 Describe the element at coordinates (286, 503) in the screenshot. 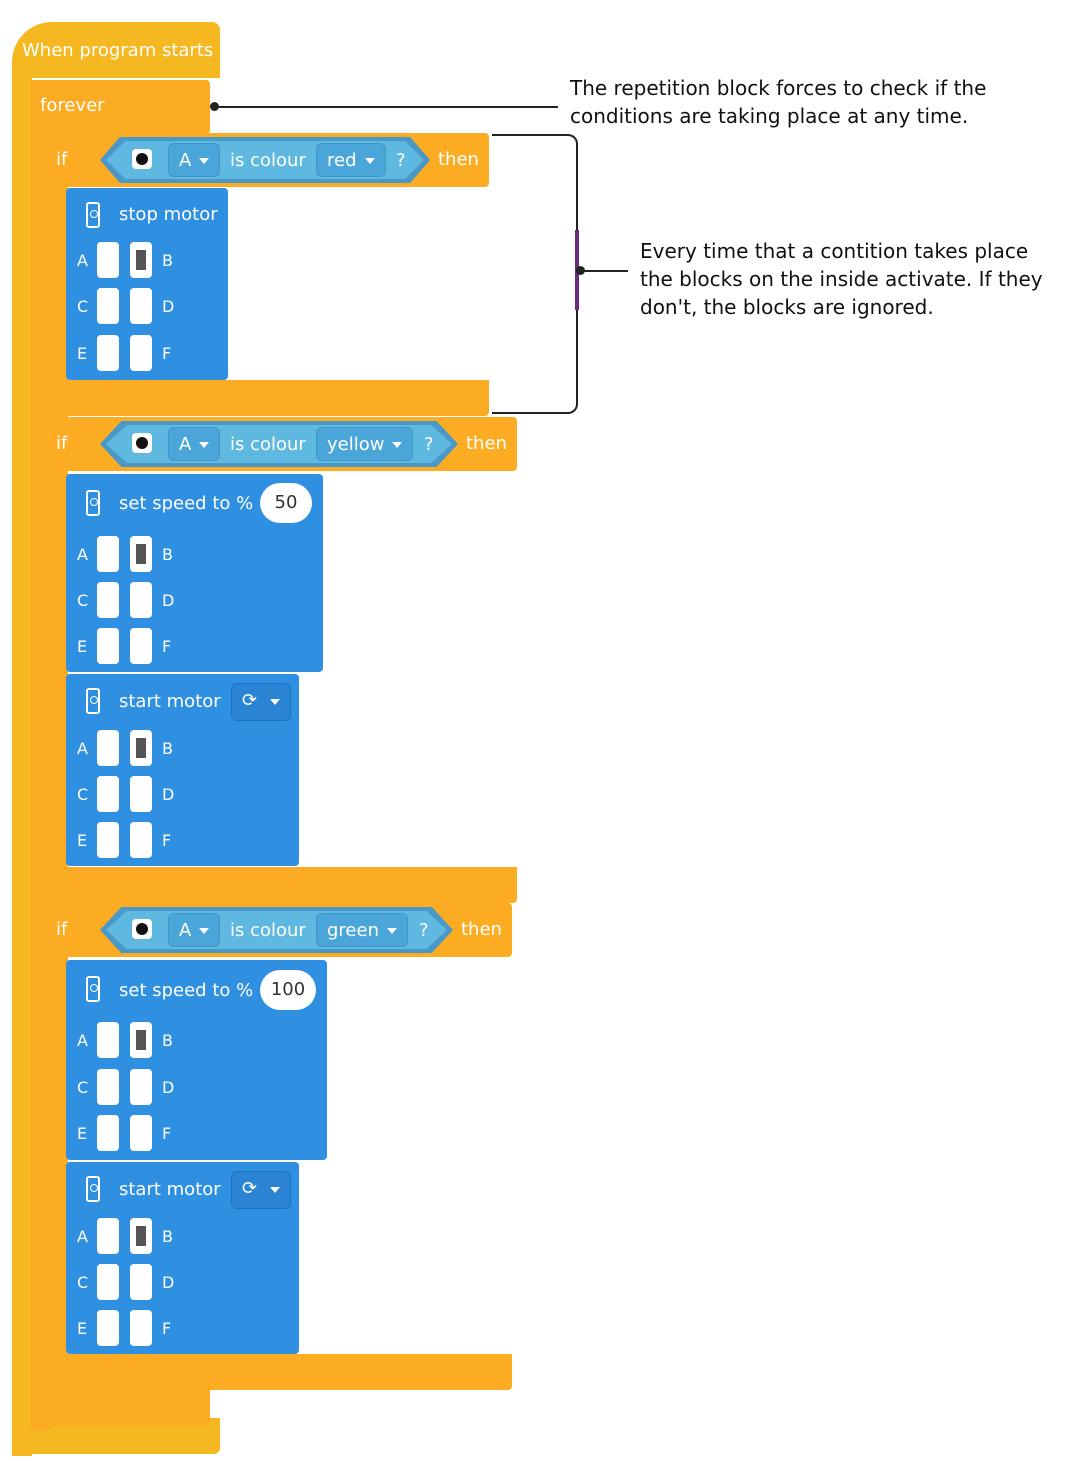

I see `speed-value-input-1: 50` at that location.